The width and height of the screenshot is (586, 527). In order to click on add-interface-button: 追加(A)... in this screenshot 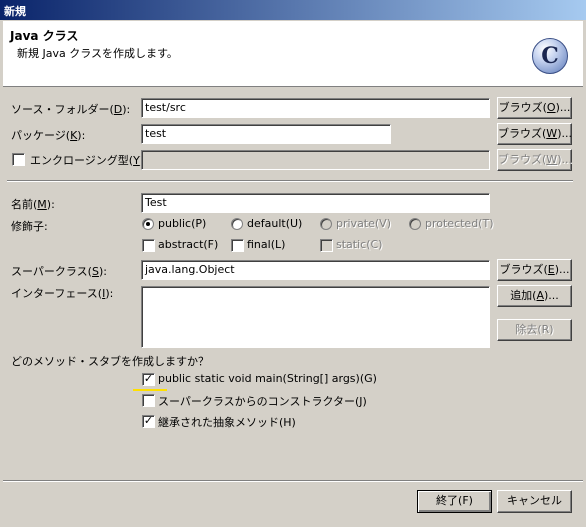, I will do `click(534, 296)`.